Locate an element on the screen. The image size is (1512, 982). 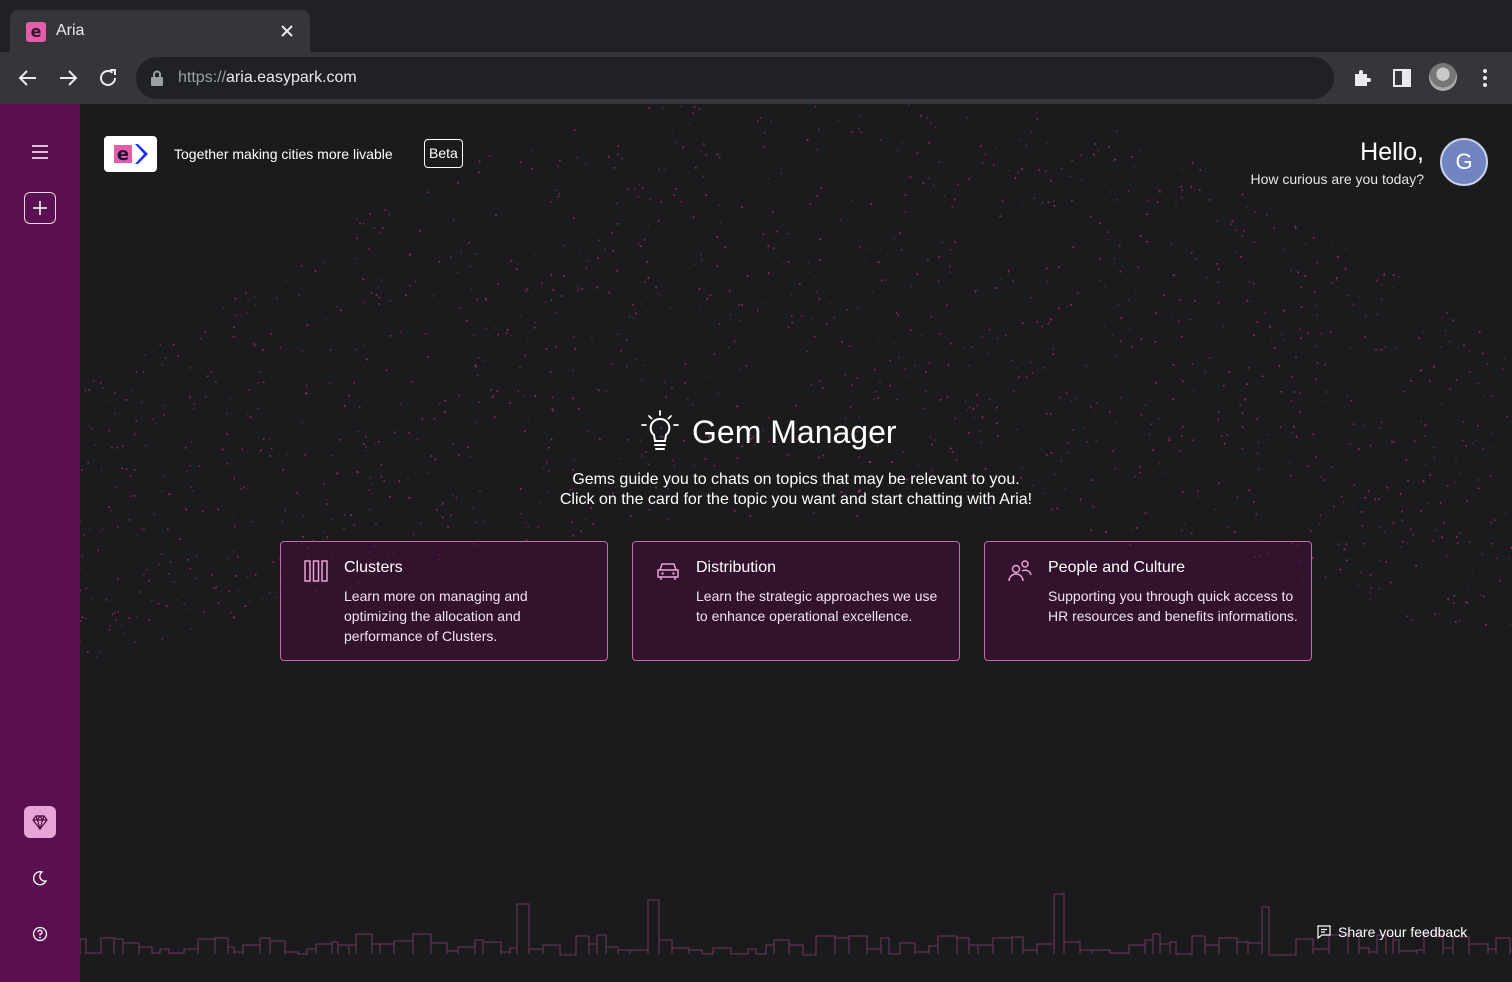
browser-profile-avatar is located at coordinates (1443, 77).